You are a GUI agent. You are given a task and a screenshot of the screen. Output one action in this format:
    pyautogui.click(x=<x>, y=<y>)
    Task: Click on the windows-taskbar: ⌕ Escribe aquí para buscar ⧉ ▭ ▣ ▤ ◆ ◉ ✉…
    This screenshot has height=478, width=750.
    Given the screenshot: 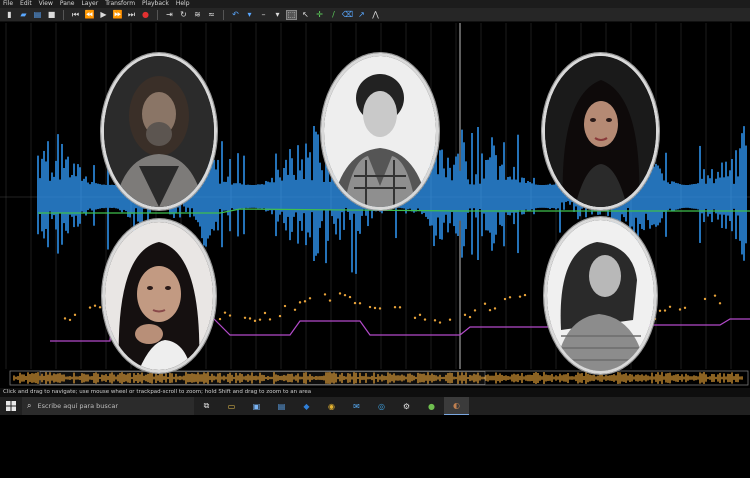 What is the action you would take?
    pyautogui.click(x=375, y=406)
    